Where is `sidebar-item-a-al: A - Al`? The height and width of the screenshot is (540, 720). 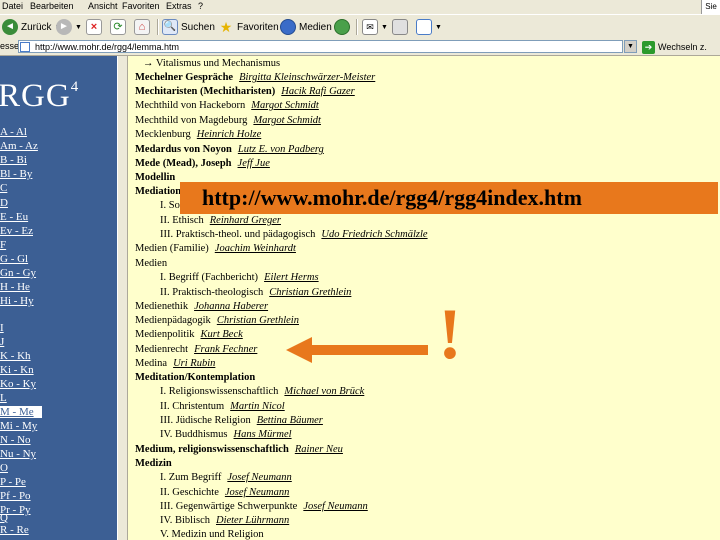
sidebar-item-a-al: A - Al is located at coordinates (13, 132).